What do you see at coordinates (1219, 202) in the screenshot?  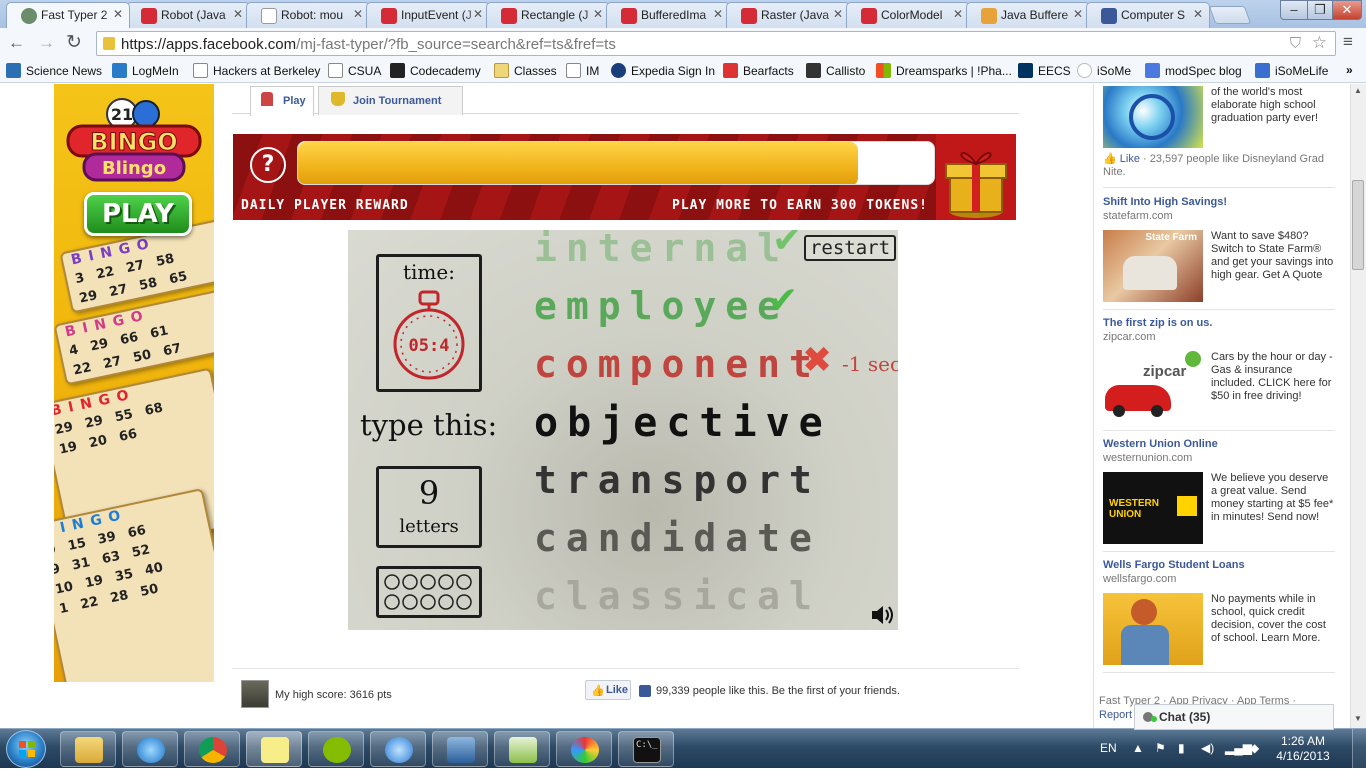 I see `ad-title: Shift Into High Savings!` at bounding box center [1219, 202].